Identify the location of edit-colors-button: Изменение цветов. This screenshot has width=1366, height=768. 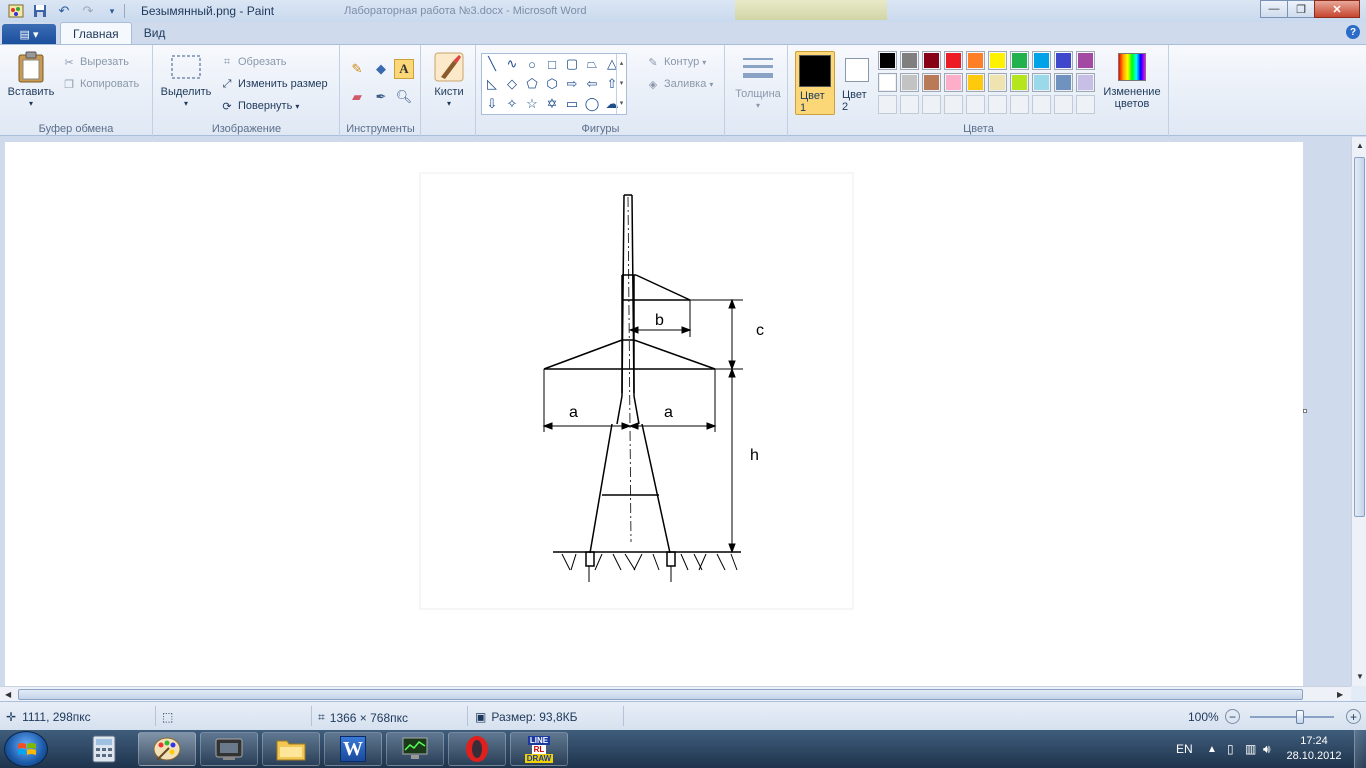
(1132, 80).